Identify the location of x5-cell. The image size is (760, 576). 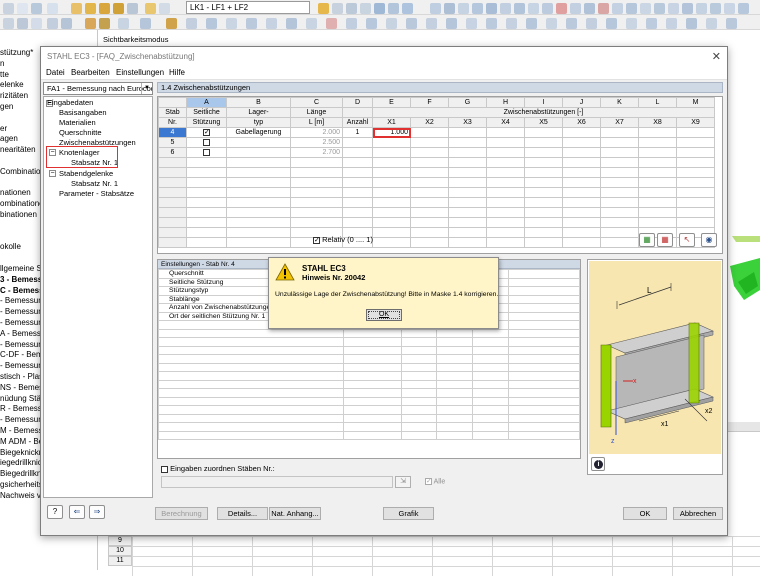
(543, 132).